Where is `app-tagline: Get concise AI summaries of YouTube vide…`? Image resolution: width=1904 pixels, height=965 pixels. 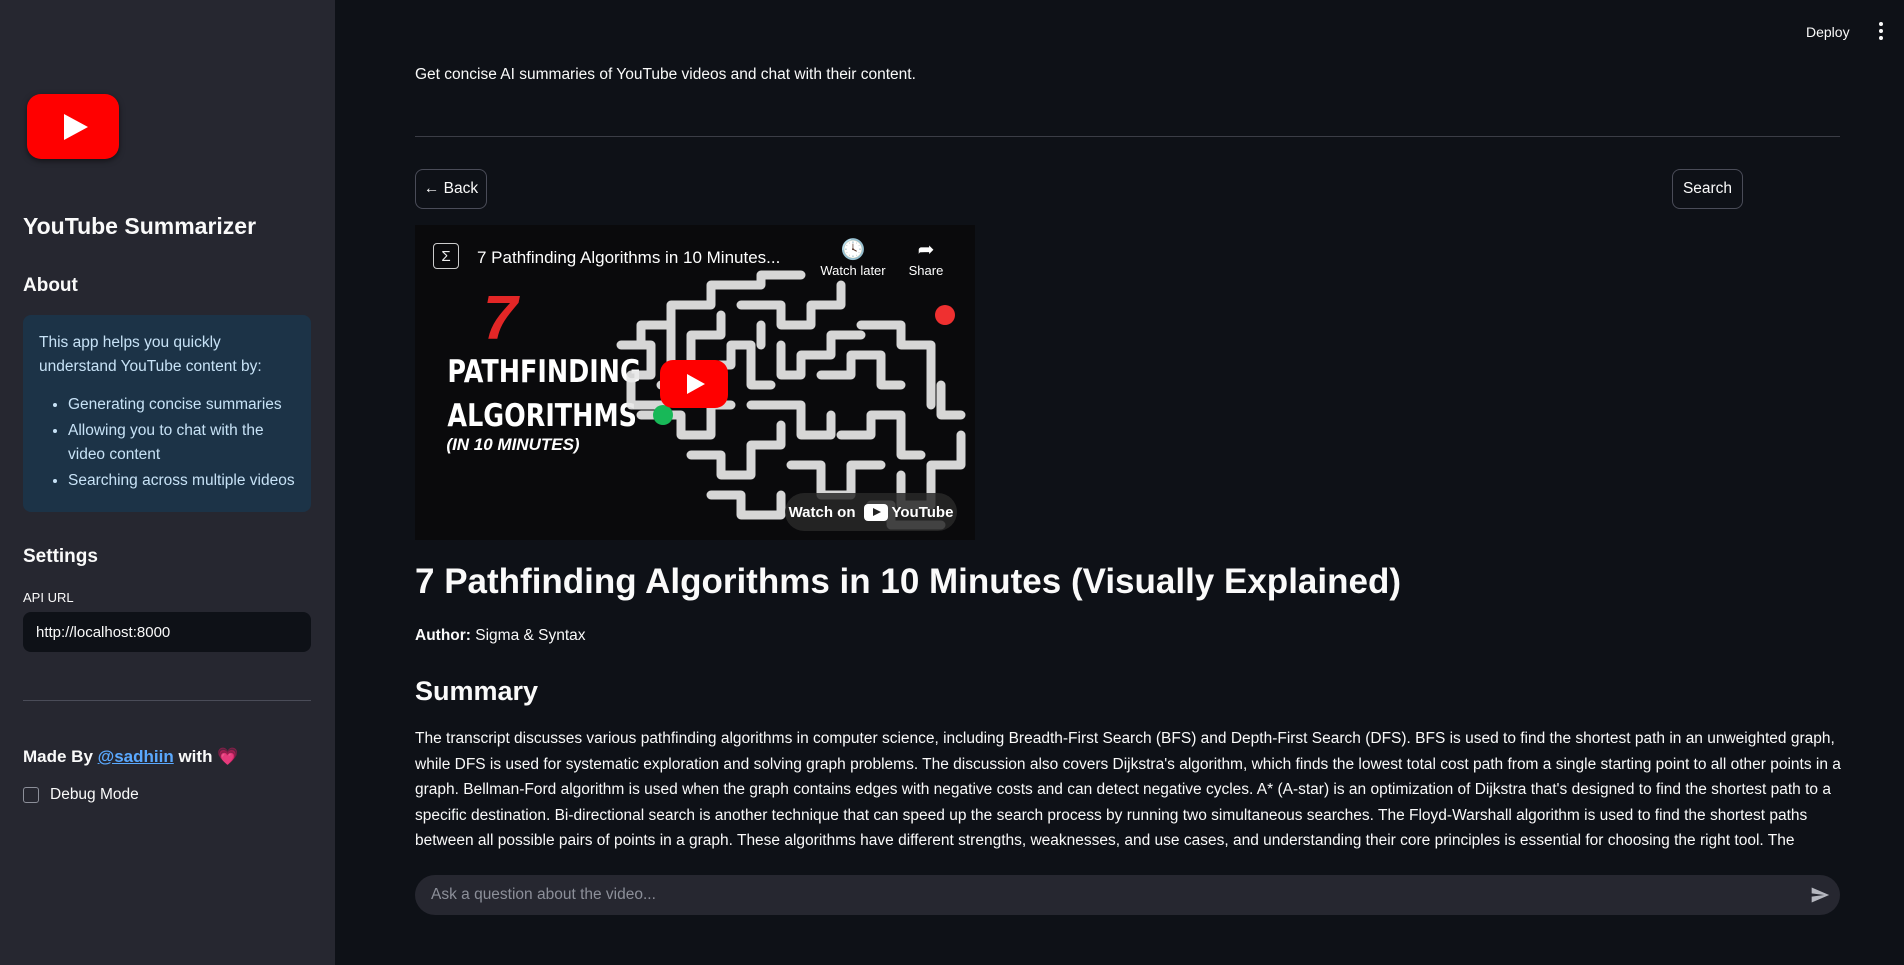
app-tagline: Get concise AI summaries of YouTube vide… is located at coordinates (665, 74).